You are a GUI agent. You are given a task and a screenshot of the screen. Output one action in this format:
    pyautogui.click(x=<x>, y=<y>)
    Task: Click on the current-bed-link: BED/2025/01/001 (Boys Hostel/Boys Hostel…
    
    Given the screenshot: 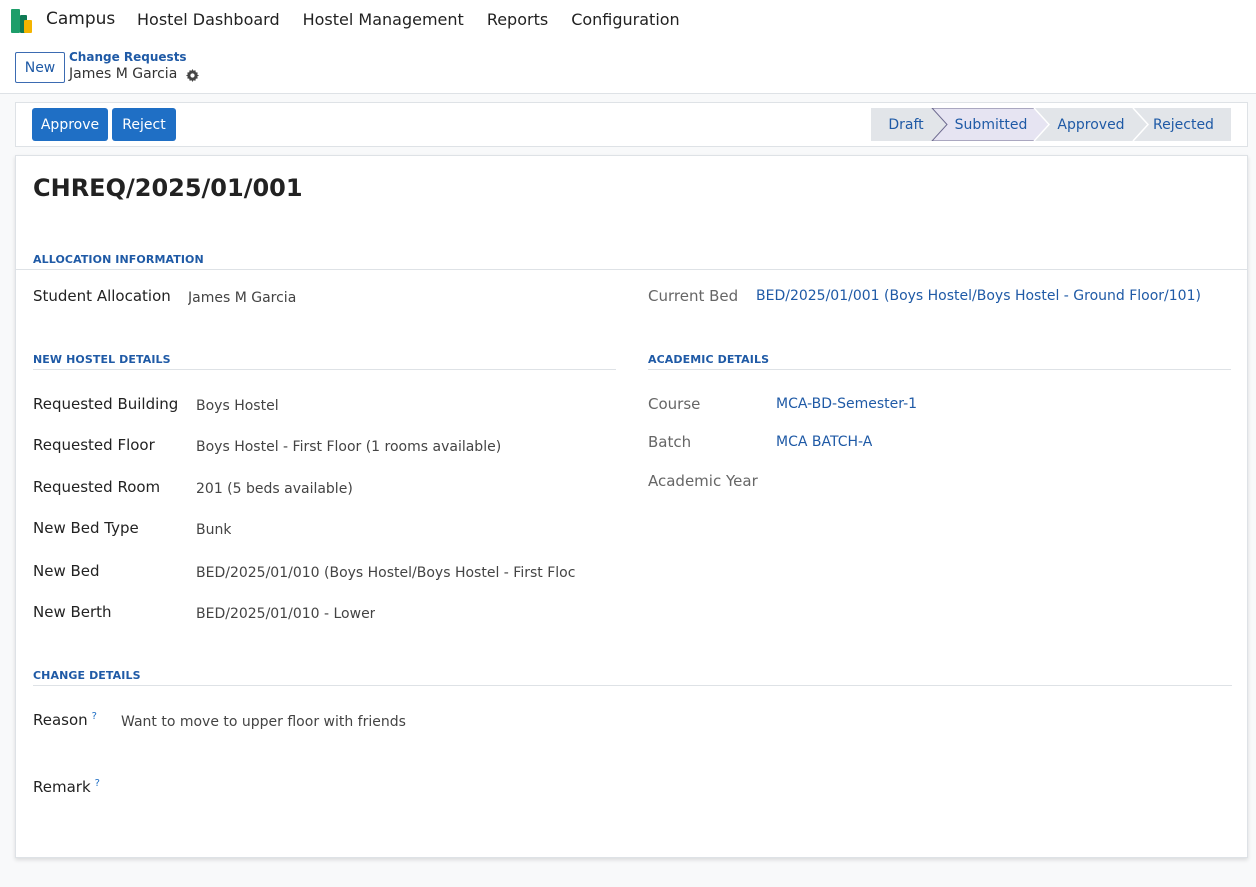 What is the action you would take?
    pyautogui.click(x=978, y=296)
    